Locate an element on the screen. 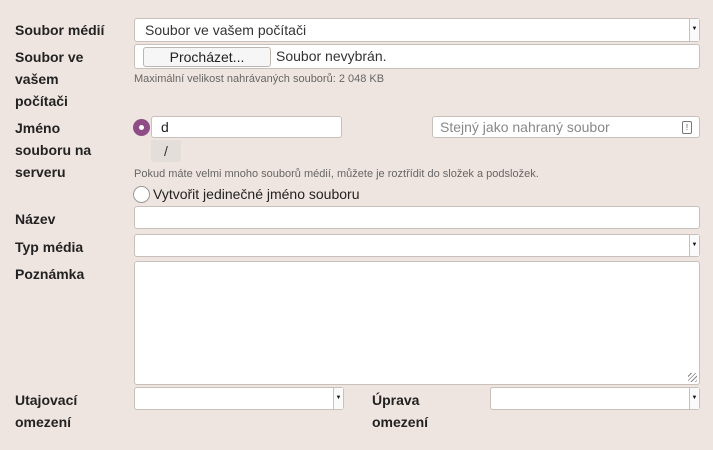 The height and width of the screenshot is (450, 713). local-file-label-line3: počítači is located at coordinates (41, 101).